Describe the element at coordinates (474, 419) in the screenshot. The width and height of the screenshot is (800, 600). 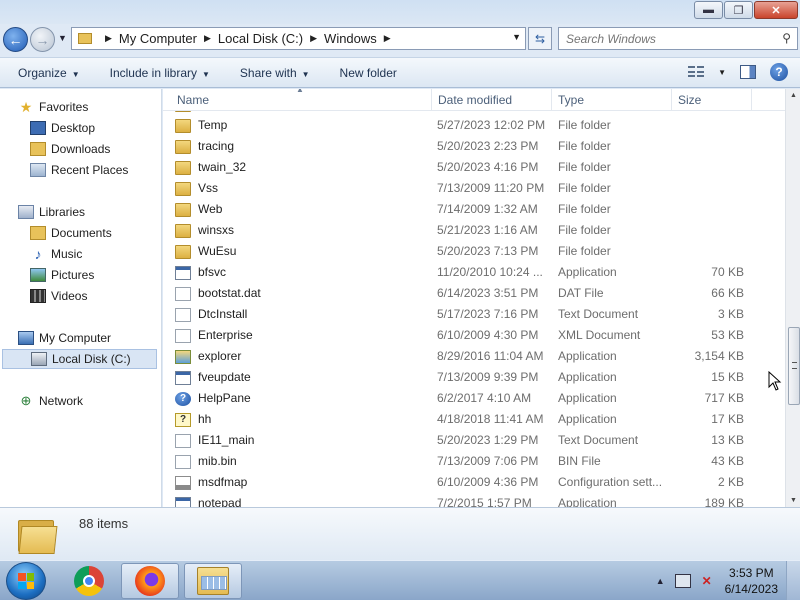
I see `file-row: ? hh 4/18/2018 11:41 AM Application 17 KB` at that location.